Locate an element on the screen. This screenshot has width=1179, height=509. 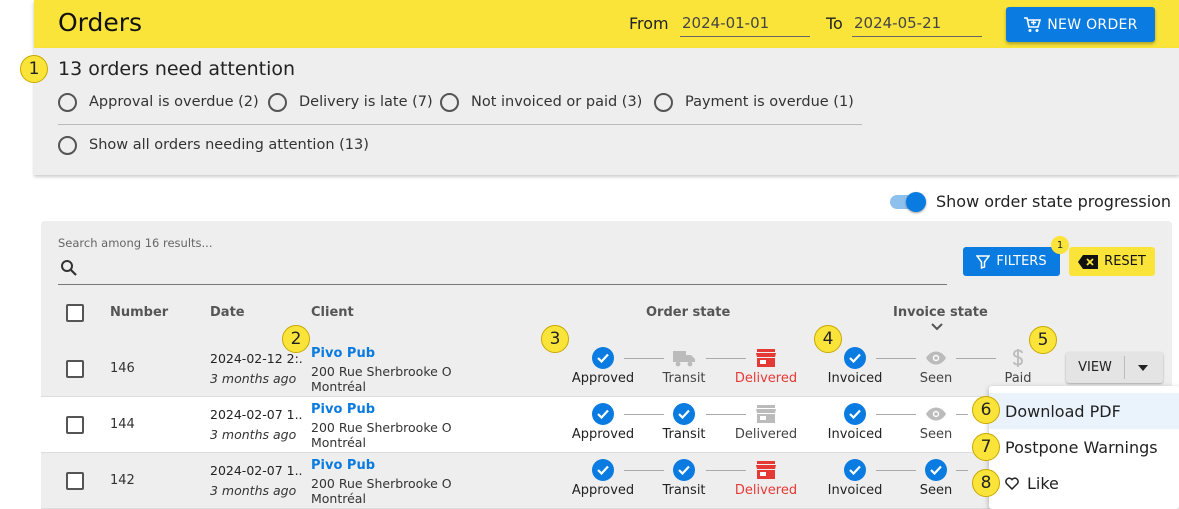
toggle-knob is located at coordinates (916, 202).